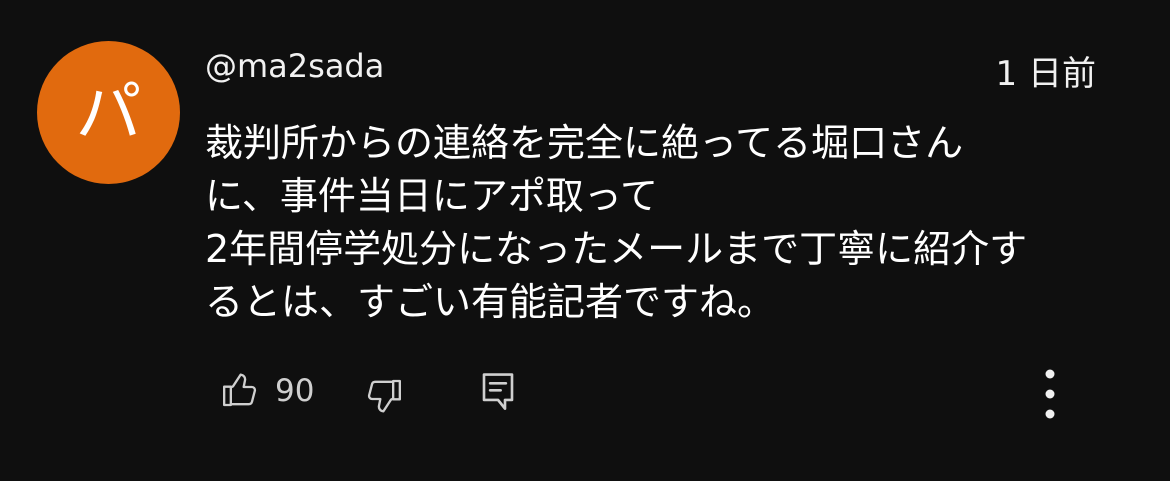 Image resolution: width=1170 pixels, height=481 pixels. Describe the element at coordinates (616, 249) in the screenshot. I see `comment-text-line: 2年間停学処分になったメールまで丁寧に紹介す` at that location.